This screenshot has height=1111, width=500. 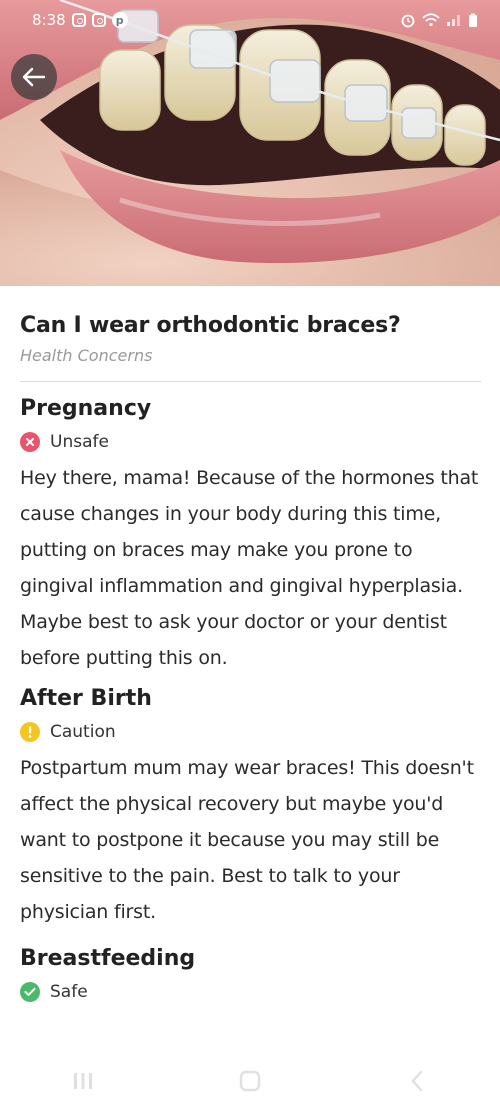 What do you see at coordinates (250, 381) in the screenshot?
I see `divider` at bounding box center [250, 381].